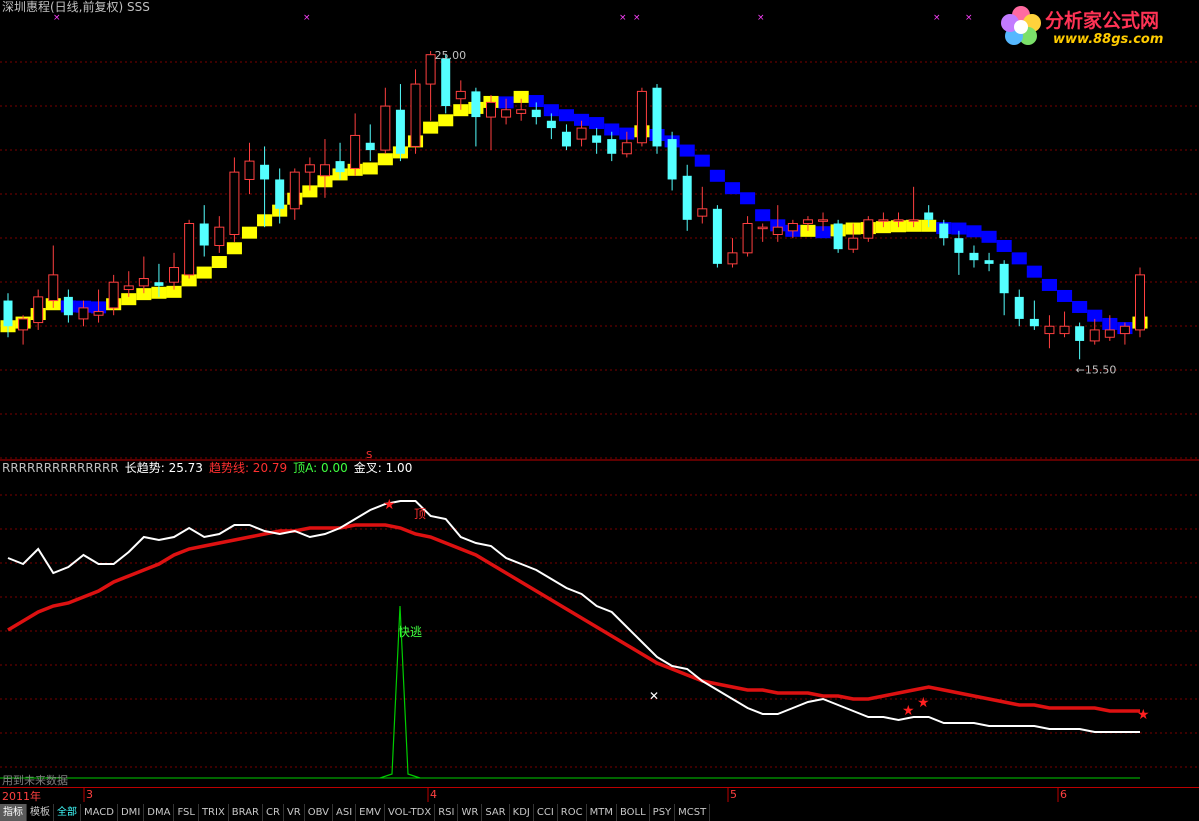  Describe the element at coordinates (214, 812) in the screenshot. I see `tab-trix: TRIX` at that location.